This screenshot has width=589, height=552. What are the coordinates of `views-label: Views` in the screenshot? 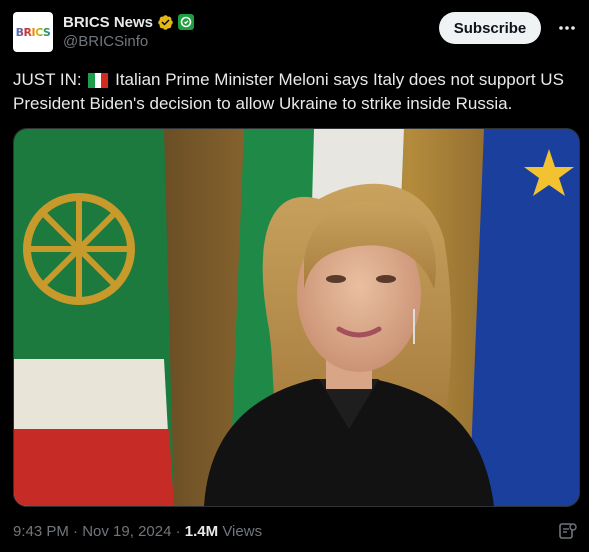 It's located at (242, 531).